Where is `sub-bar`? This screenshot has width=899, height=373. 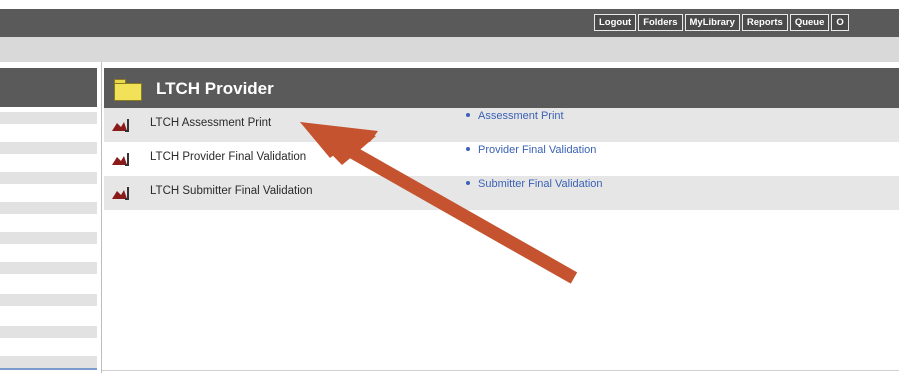
sub-bar is located at coordinates (449, 49).